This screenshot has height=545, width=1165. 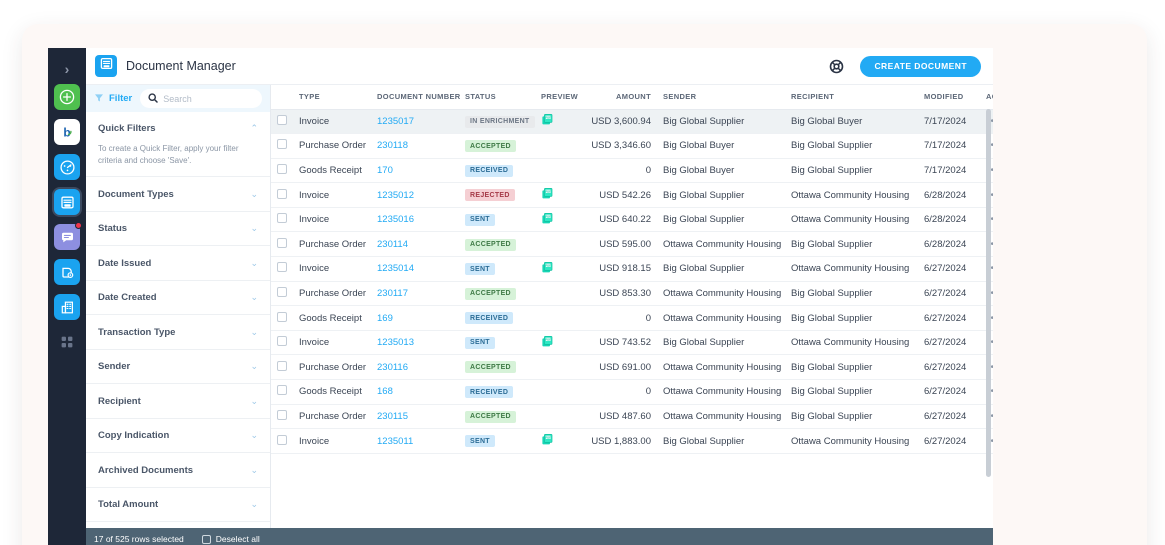 I want to click on filter-group-toggle: Recipient ⌄, so click(x=178, y=401).